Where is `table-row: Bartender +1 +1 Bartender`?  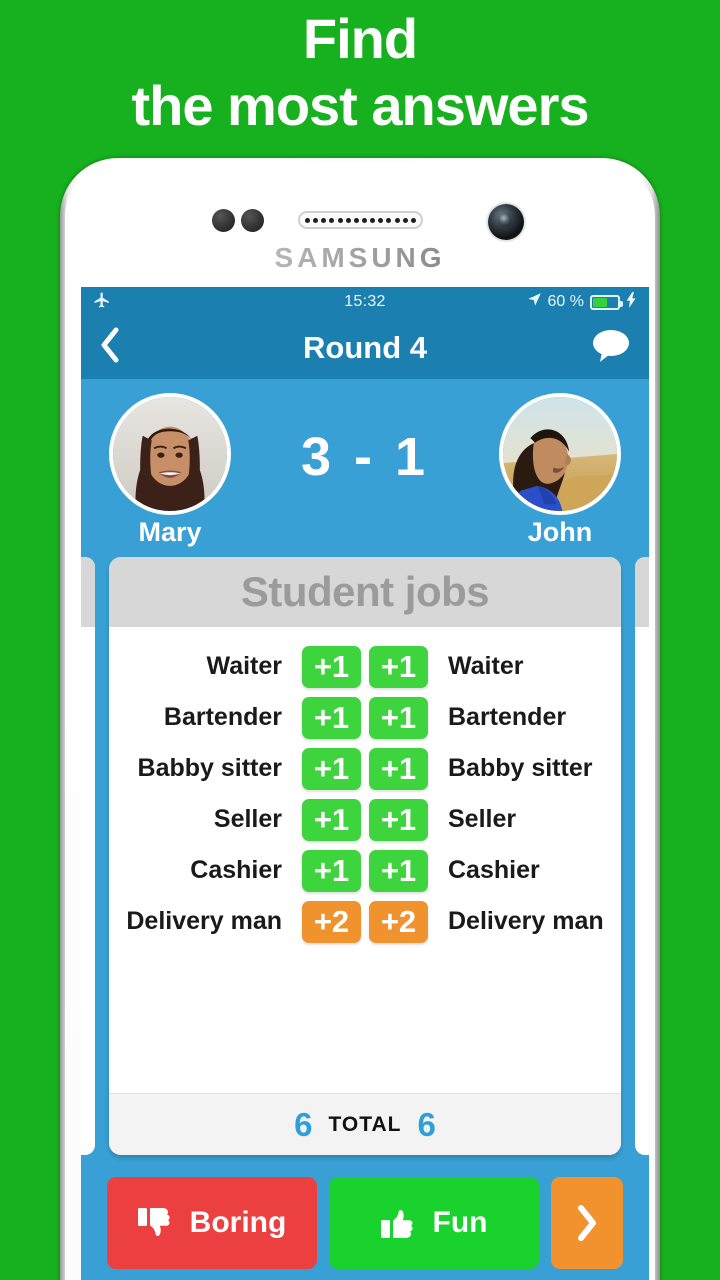
table-row: Bartender +1 +1 Bartender is located at coordinates (365, 717).